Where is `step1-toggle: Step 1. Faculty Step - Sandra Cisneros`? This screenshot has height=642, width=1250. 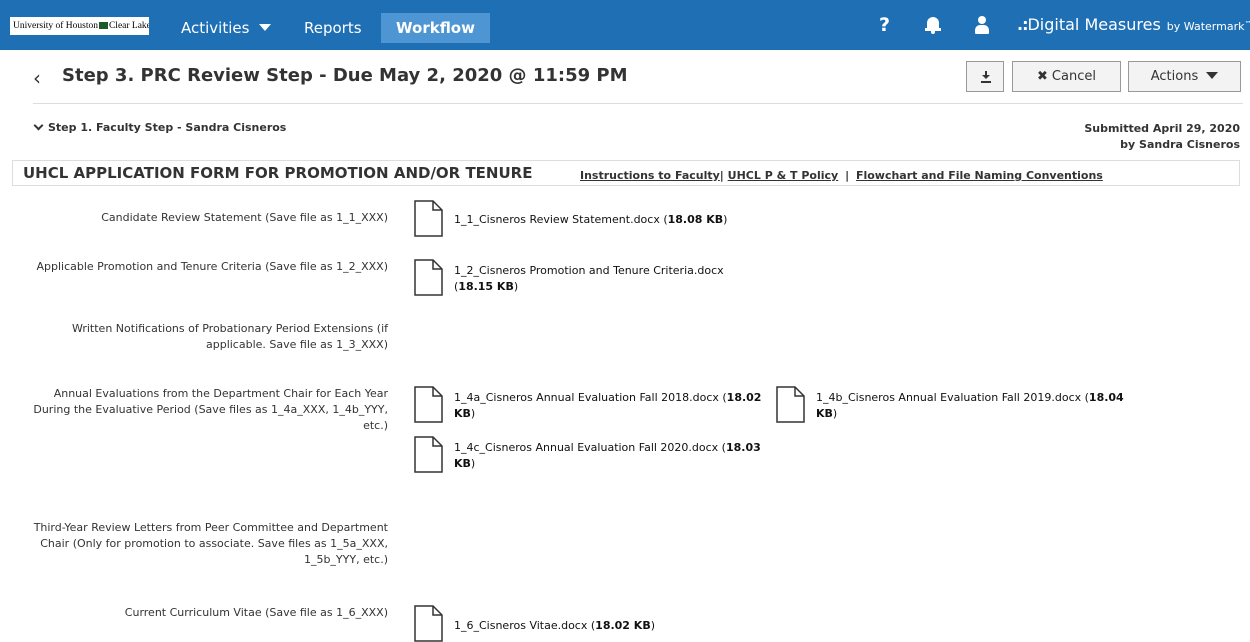
step1-toggle: Step 1. Faculty Step - Sandra Cisneros is located at coordinates (160, 127).